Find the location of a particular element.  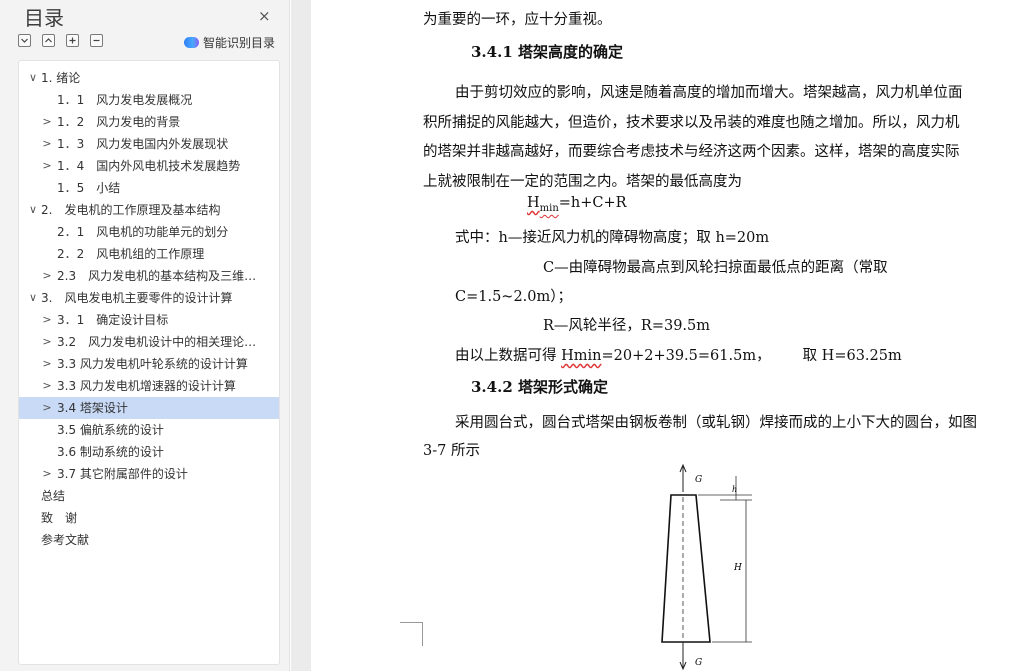

toc-item-label: 2．1 风电机的功能单元的划分 is located at coordinates (143, 232).